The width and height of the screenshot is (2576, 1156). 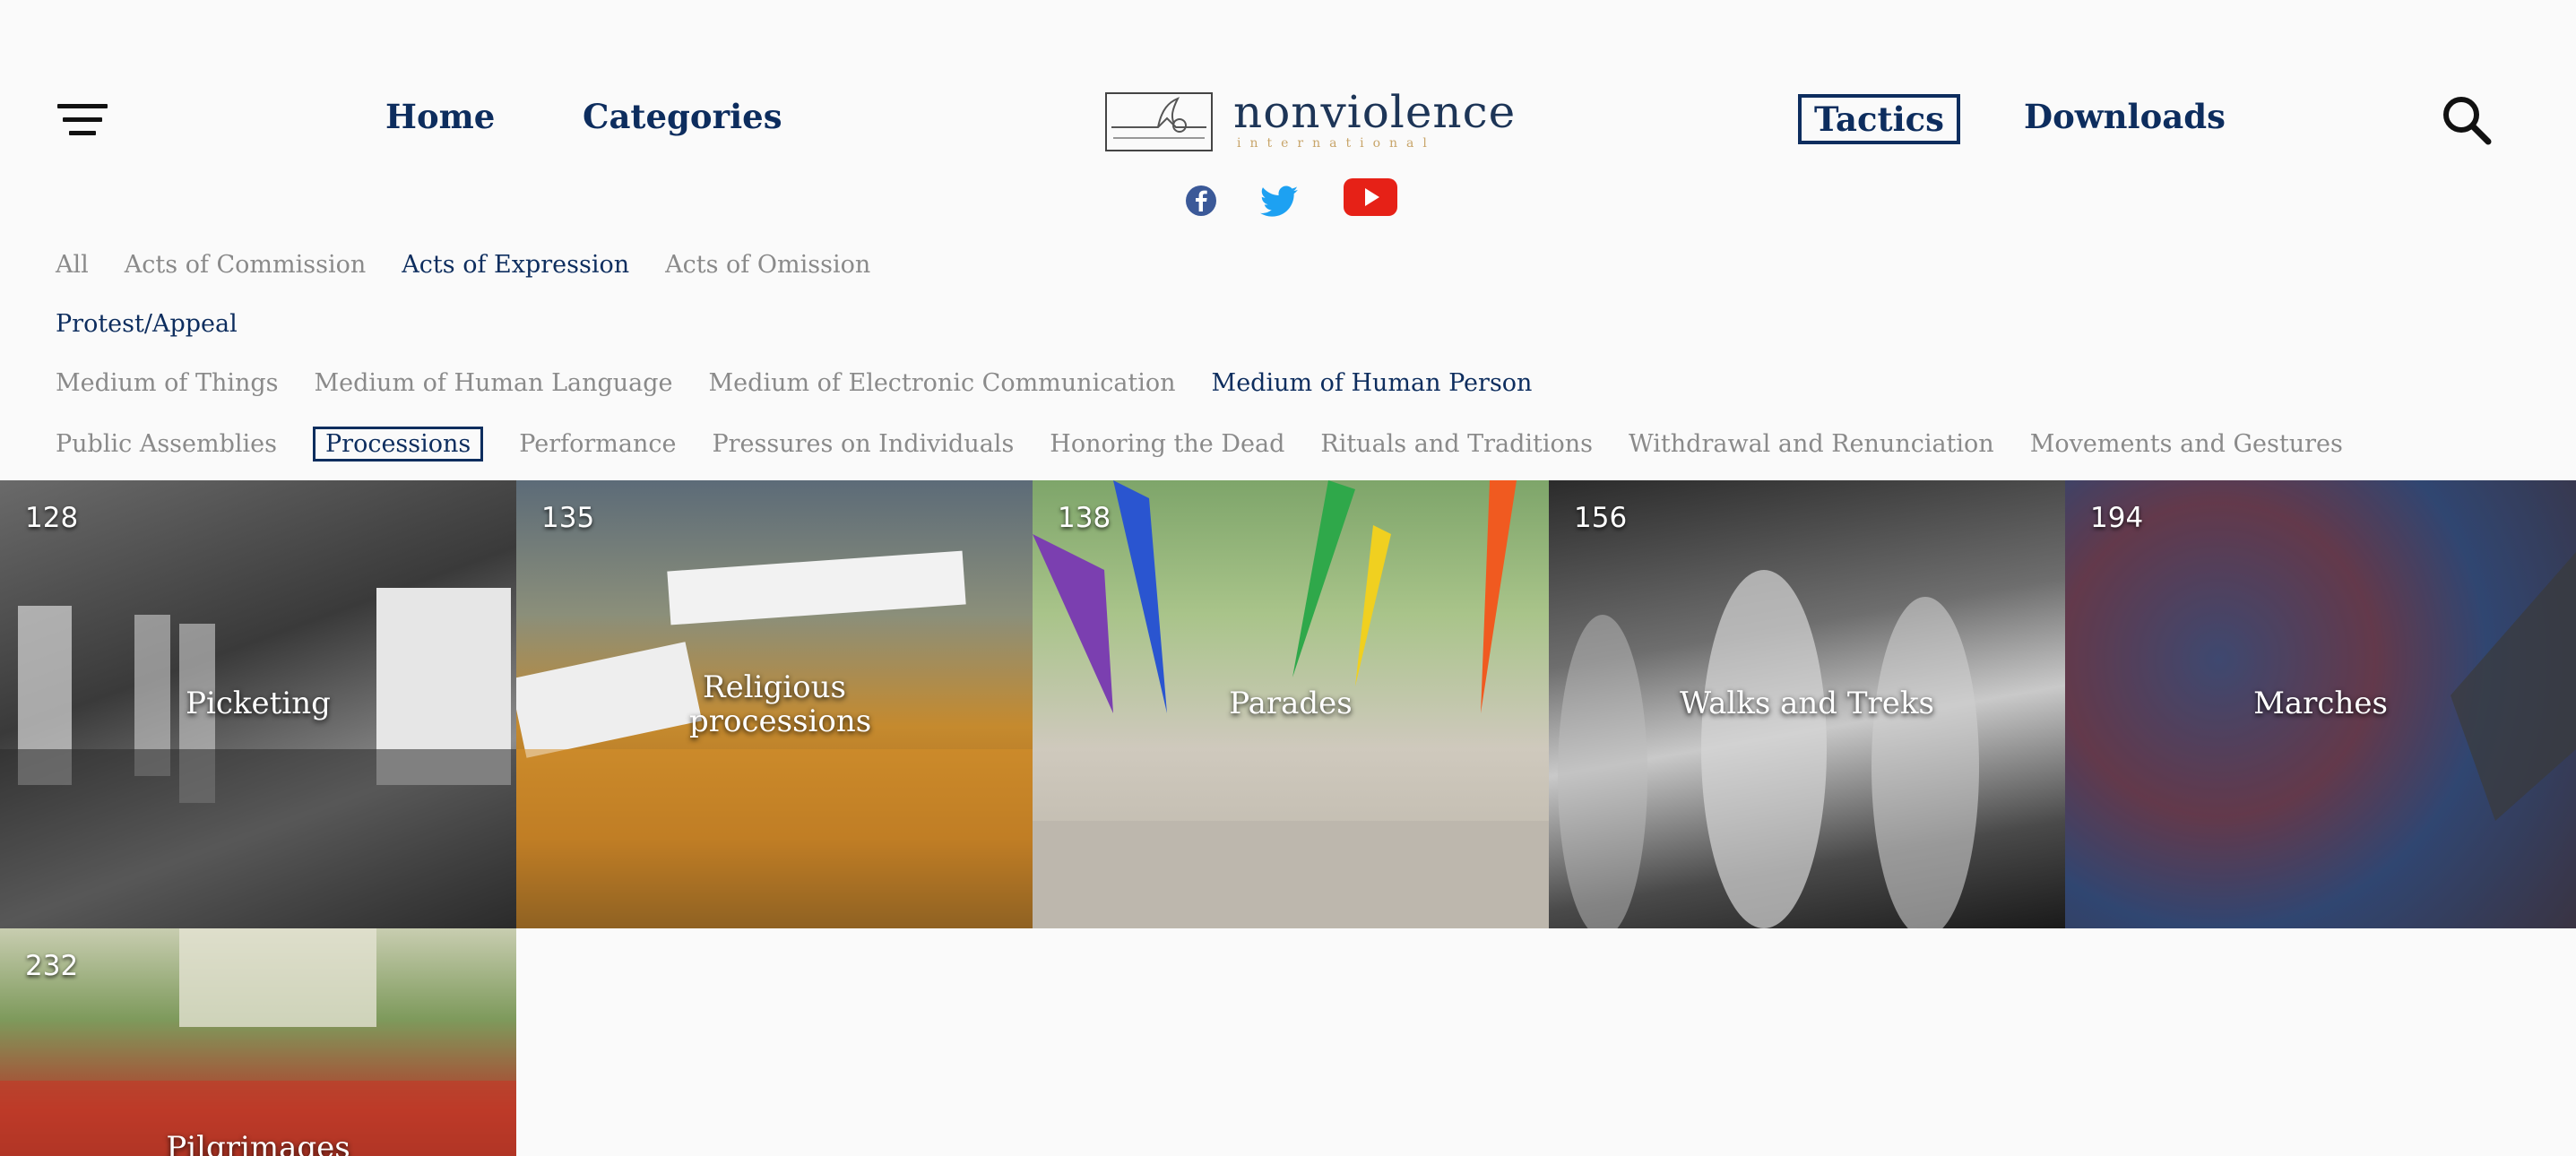 I want to click on menu-filter-icon, so click(x=86, y=122).